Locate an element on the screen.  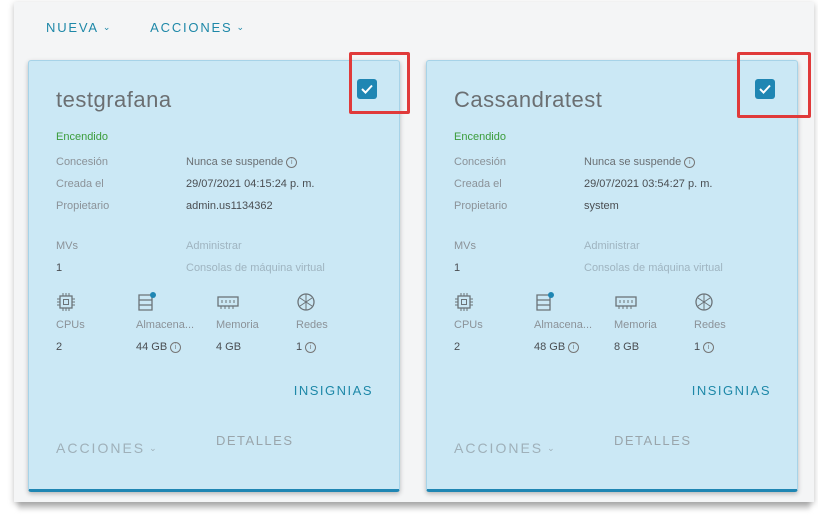
resources-row: CPUs 2 Almacena... 48 GBi Memoria 8 GB is located at coordinates (614, 321).